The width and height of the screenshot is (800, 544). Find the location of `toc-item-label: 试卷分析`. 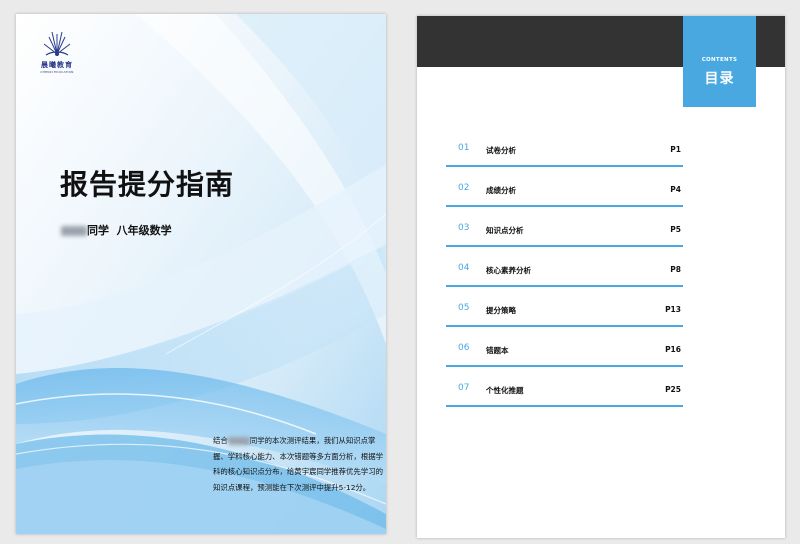

toc-item-label: 试卷分析 is located at coordinates (501, 150).